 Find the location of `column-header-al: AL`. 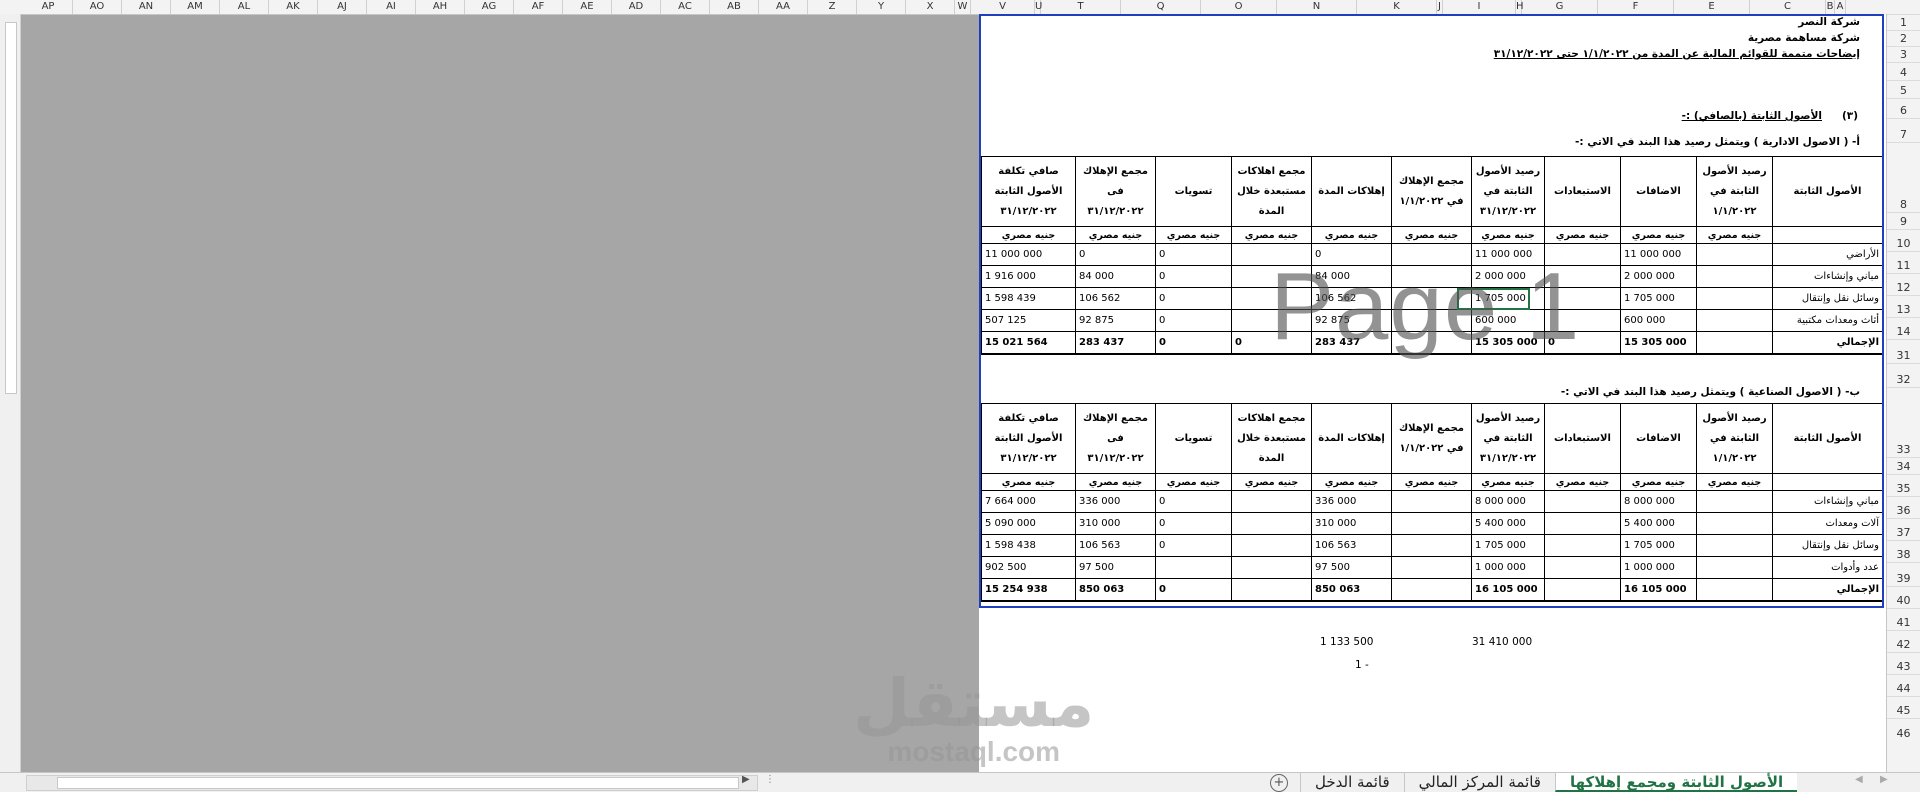

column-header-al: AL is located at coordinates (244, 7).